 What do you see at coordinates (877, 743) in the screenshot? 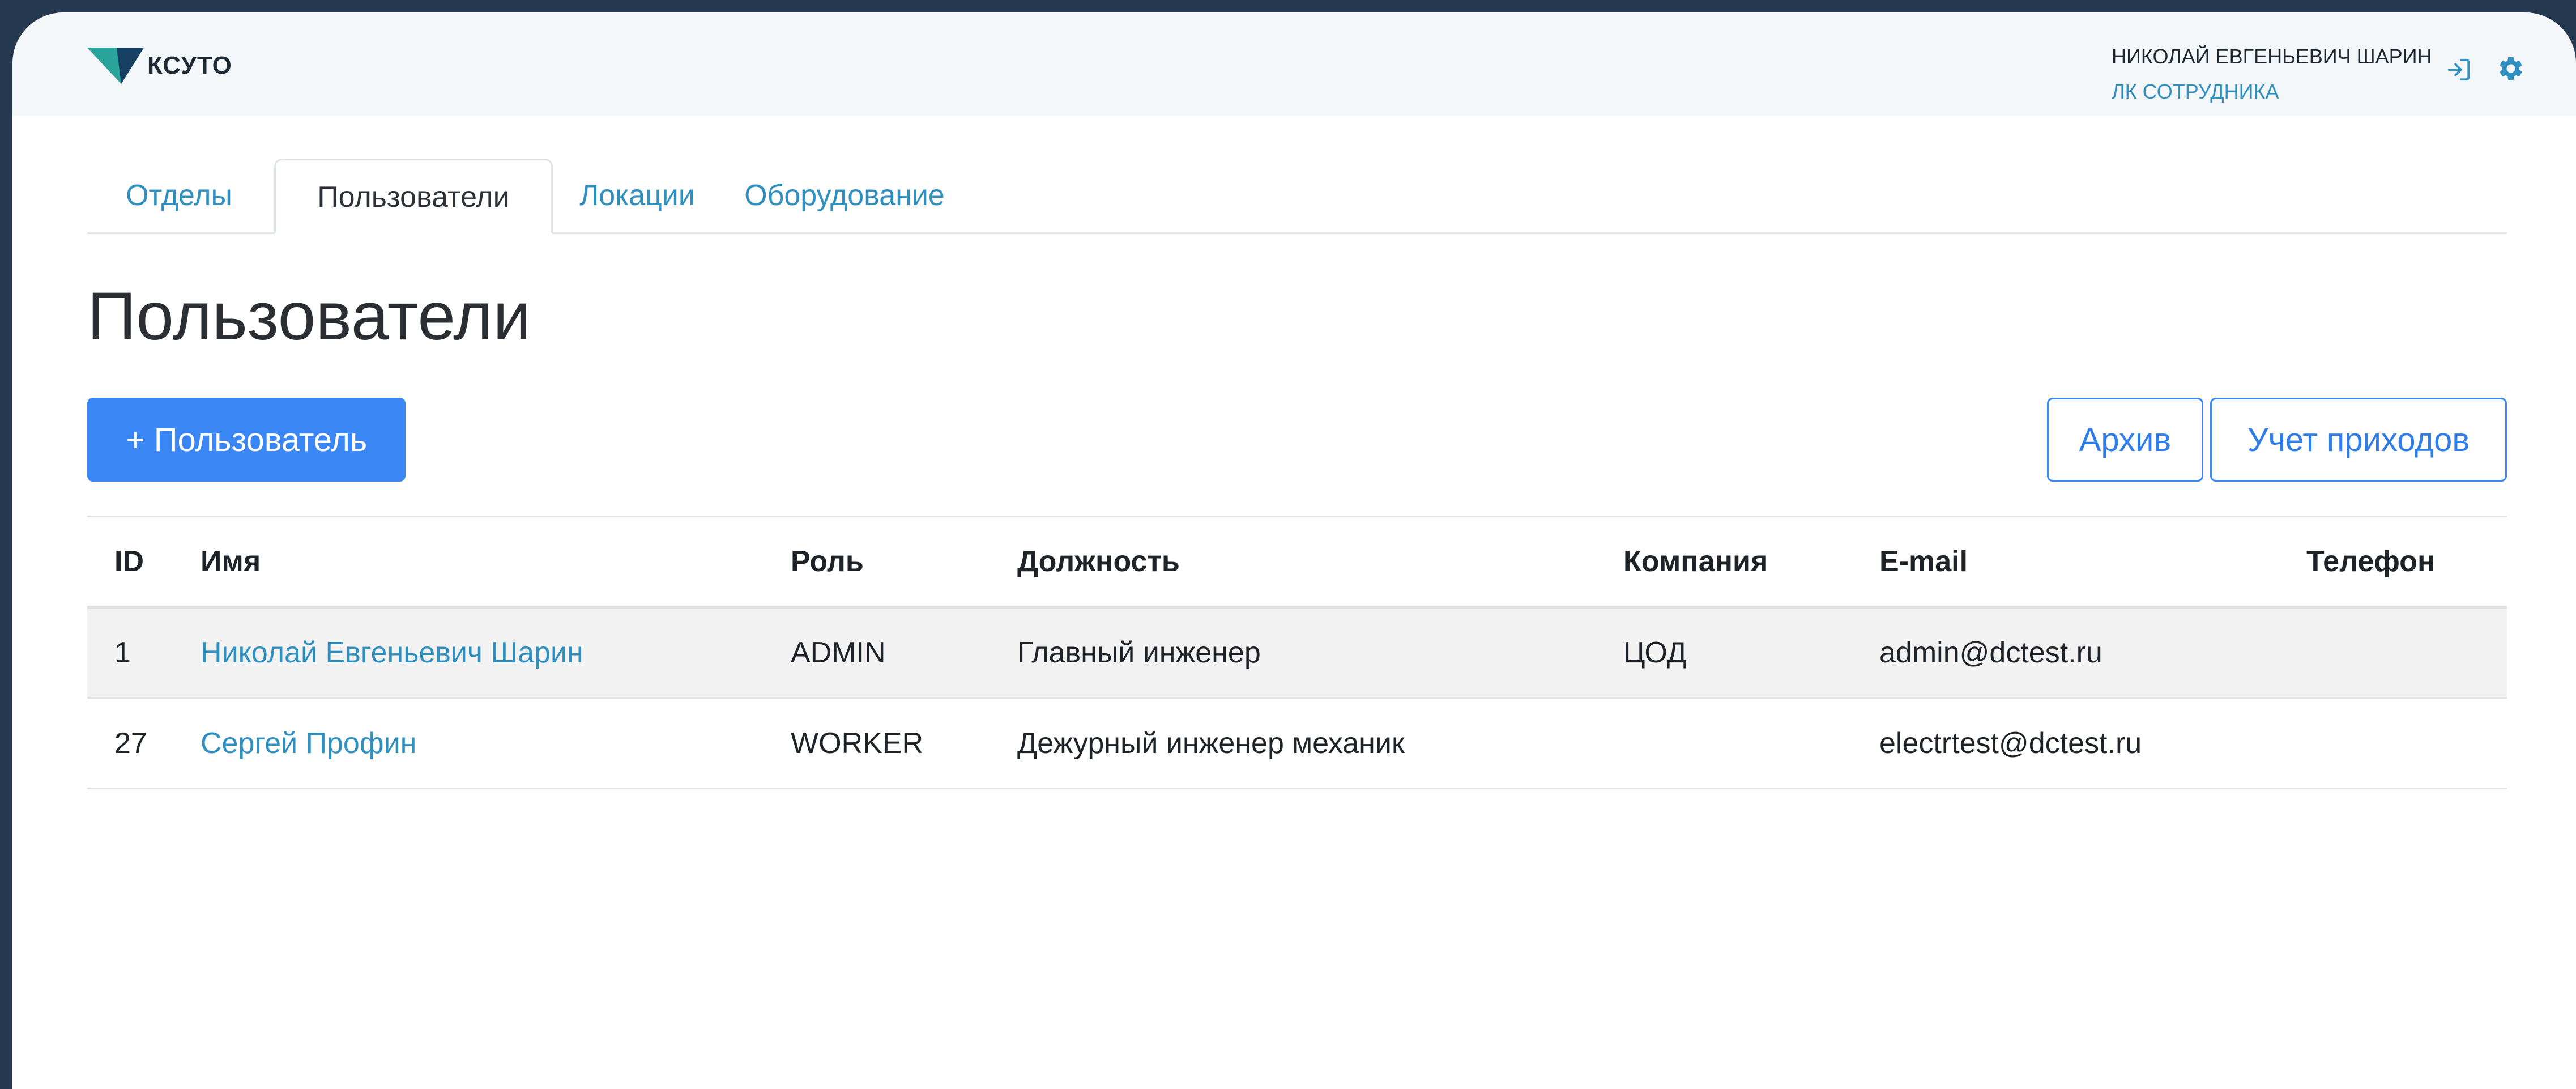
I see `cell-role: WORKER` at bounding box center [877, 743].